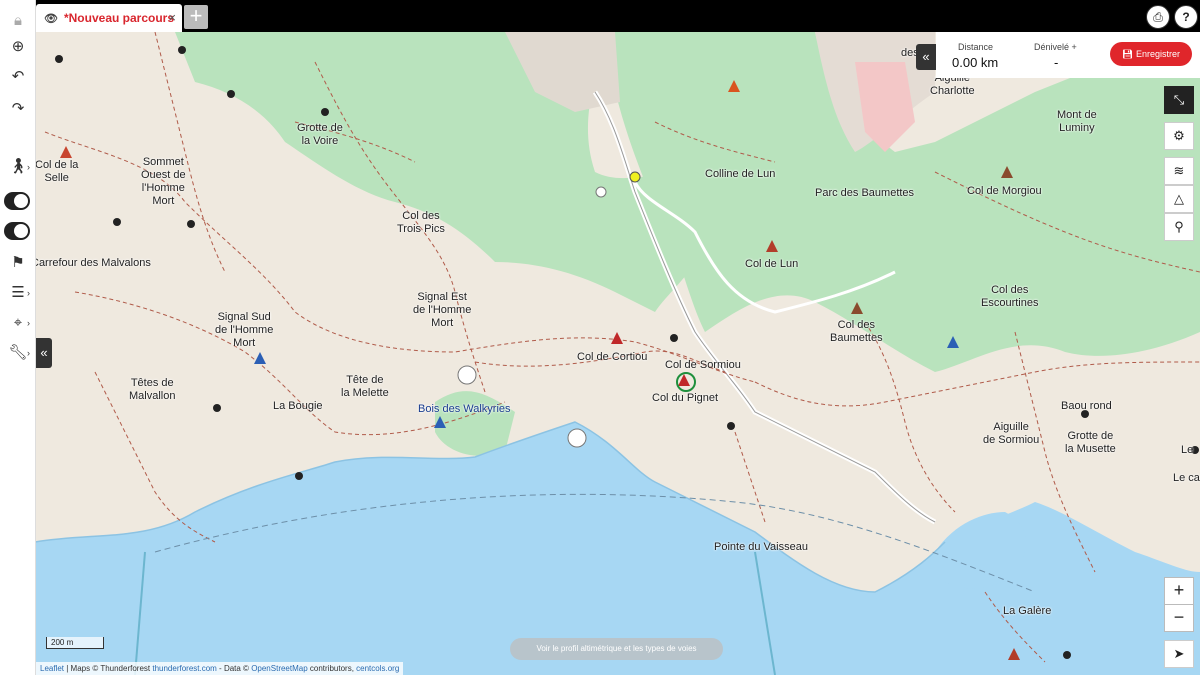  I want to click on zoom-out-button: −, so click(1179, 618).